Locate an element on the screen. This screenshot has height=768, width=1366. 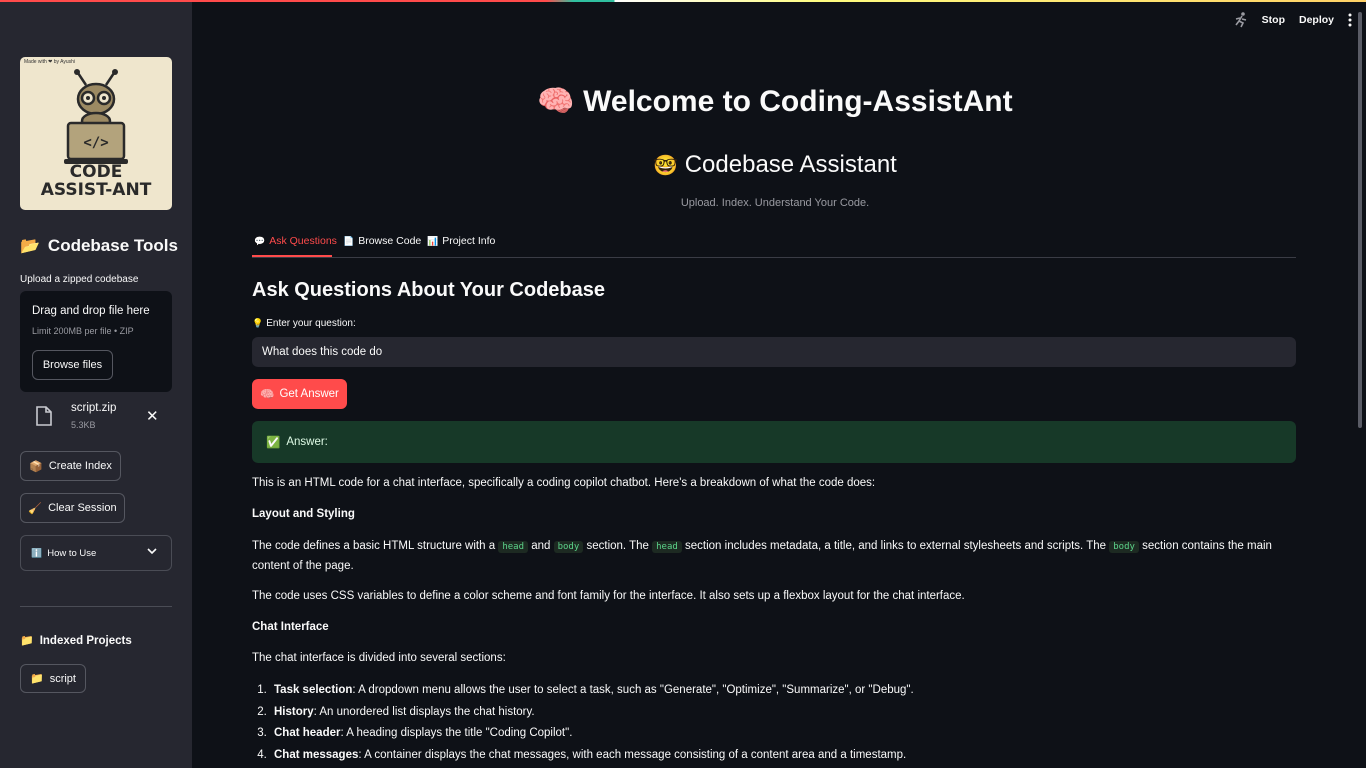
box-icon: 📦 is located at coordinates (36, 466).